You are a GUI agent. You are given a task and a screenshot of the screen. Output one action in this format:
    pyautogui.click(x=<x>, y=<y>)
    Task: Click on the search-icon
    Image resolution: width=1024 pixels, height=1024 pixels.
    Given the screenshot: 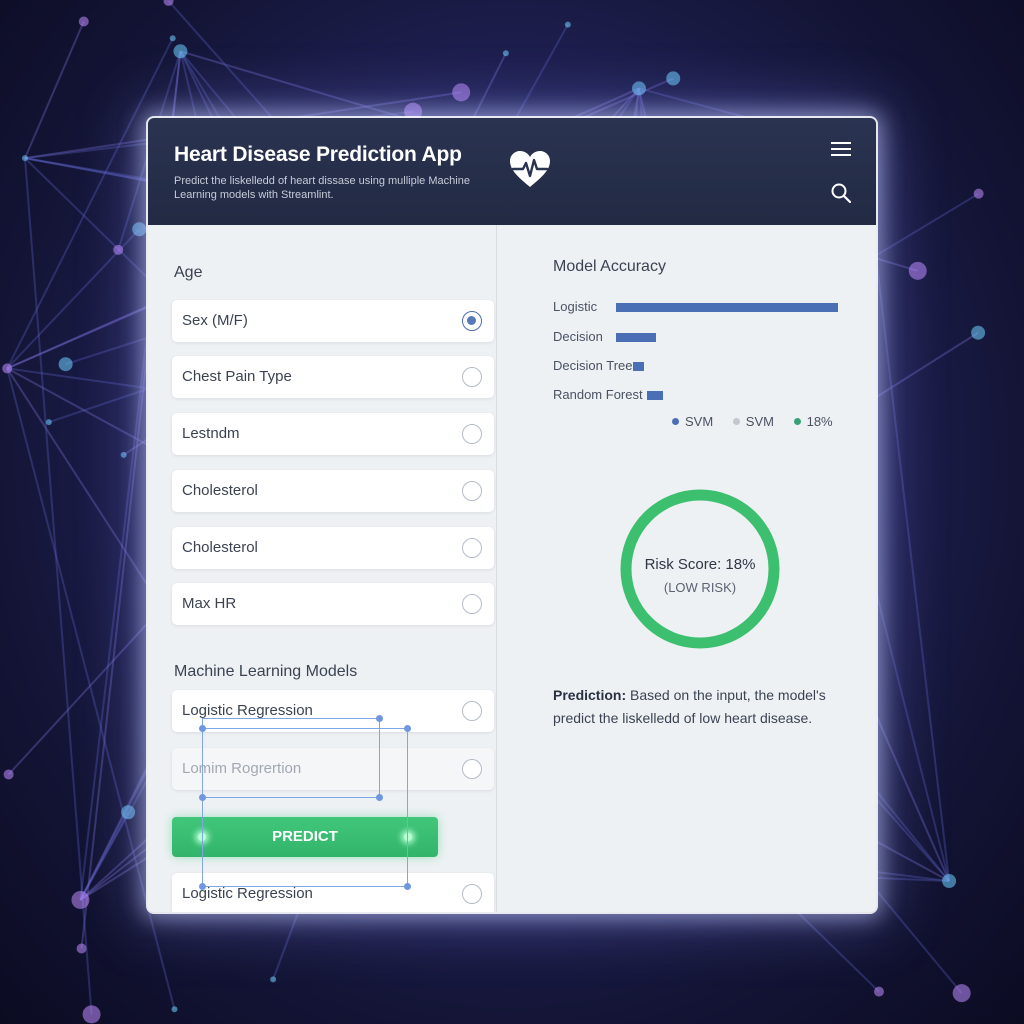 What is the action you would take?
    pyautogui.click(x=841, y=193)
    